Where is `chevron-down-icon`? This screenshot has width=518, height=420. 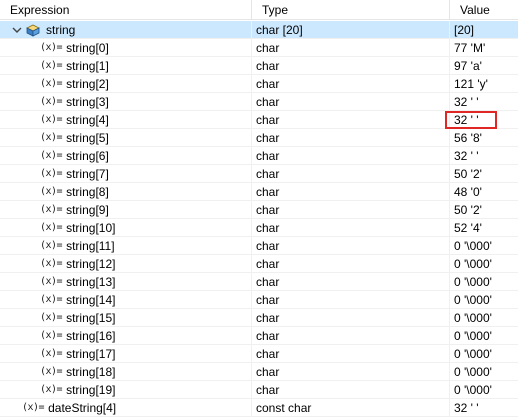
chevron-down-icon is located at coordinates (17, 30).